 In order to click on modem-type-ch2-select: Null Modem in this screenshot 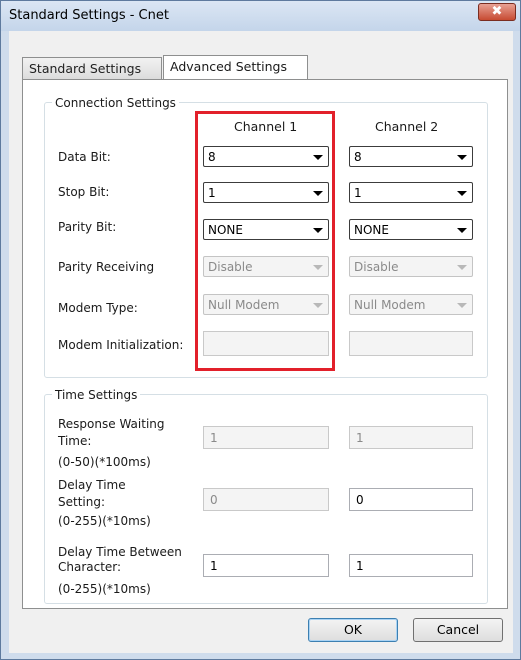, I will do `click(411, 304)`.